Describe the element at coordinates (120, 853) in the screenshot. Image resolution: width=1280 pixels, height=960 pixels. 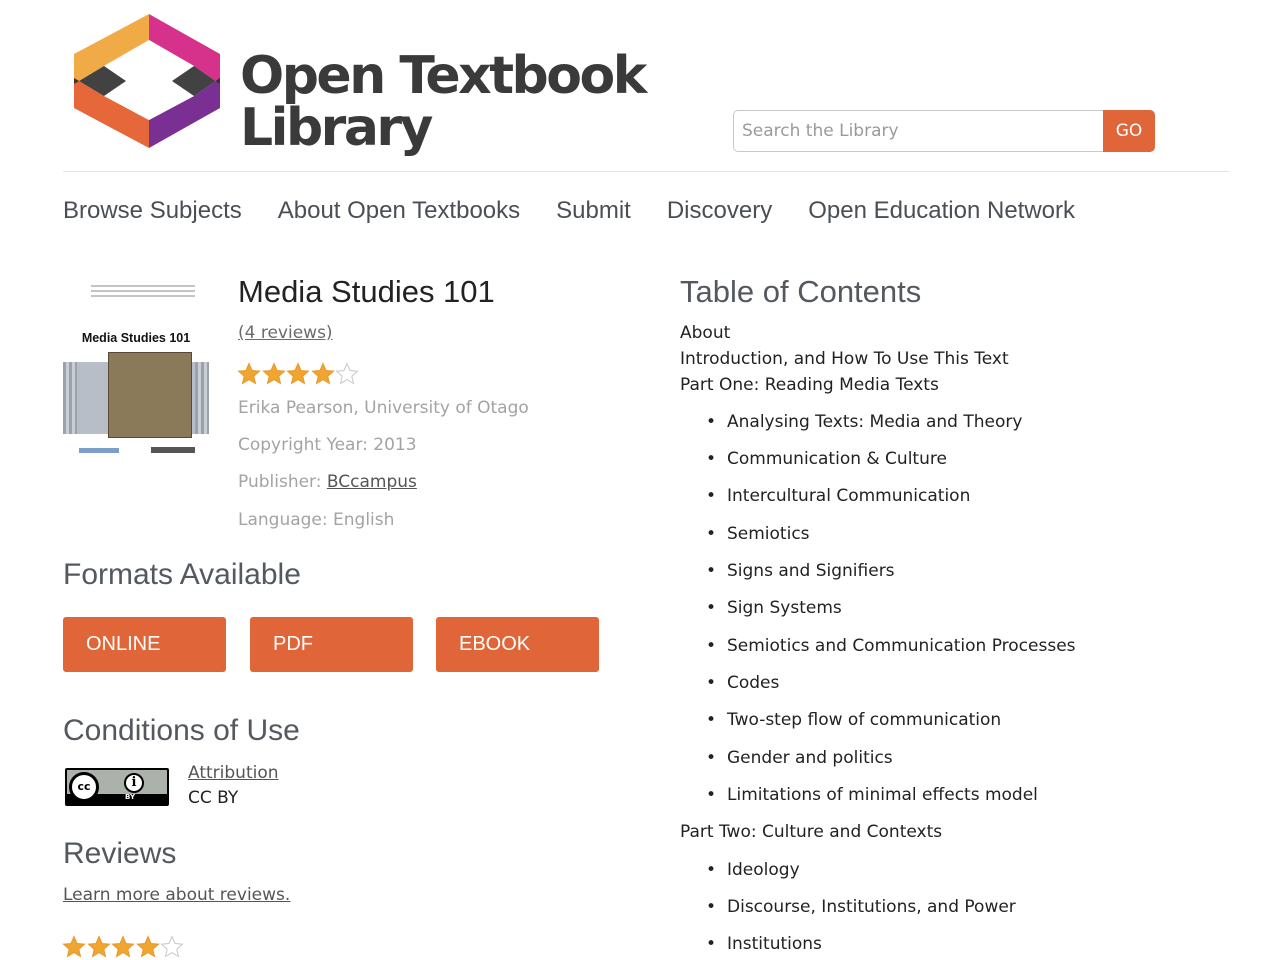
I see `reviews-heading: Reviews` at that location.